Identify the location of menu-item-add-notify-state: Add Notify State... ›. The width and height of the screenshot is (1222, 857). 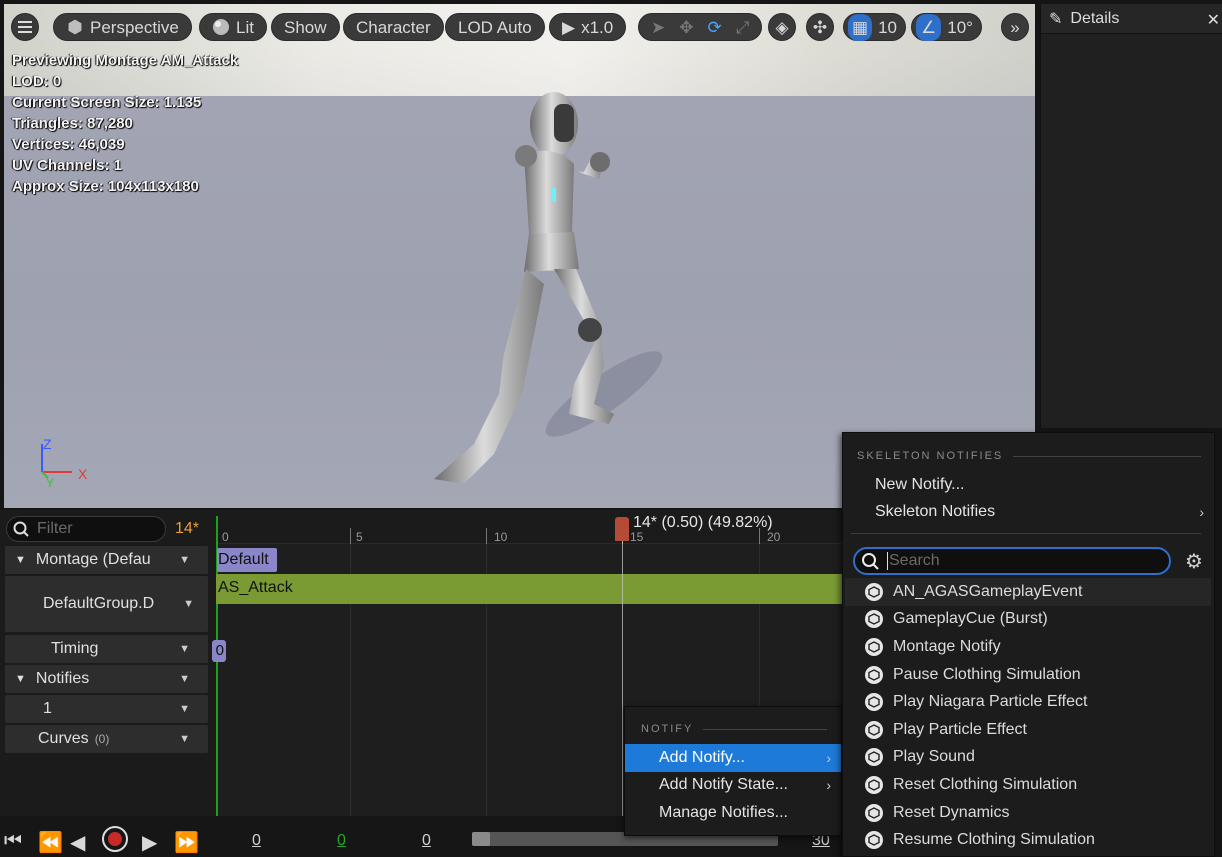
(733, 785).